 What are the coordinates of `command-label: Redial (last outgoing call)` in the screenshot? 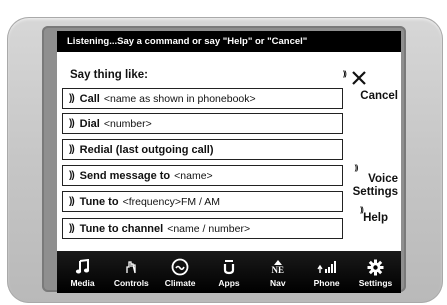 It's located at (146, 149).